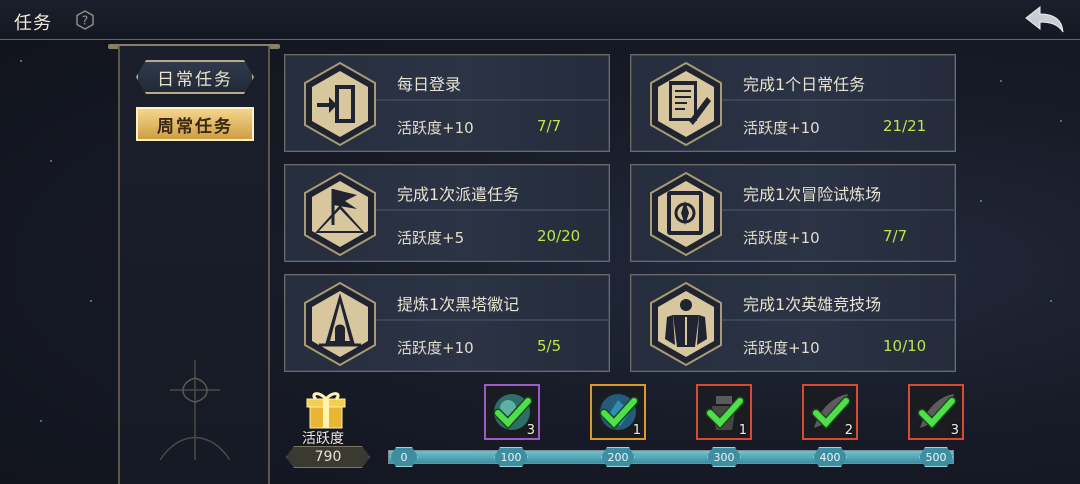 The image size is (1080, 484). Describe the element at coordinates (458, 304) in the screenshot. I see `task-name: 提炼1次黑塔徽记` at that location.